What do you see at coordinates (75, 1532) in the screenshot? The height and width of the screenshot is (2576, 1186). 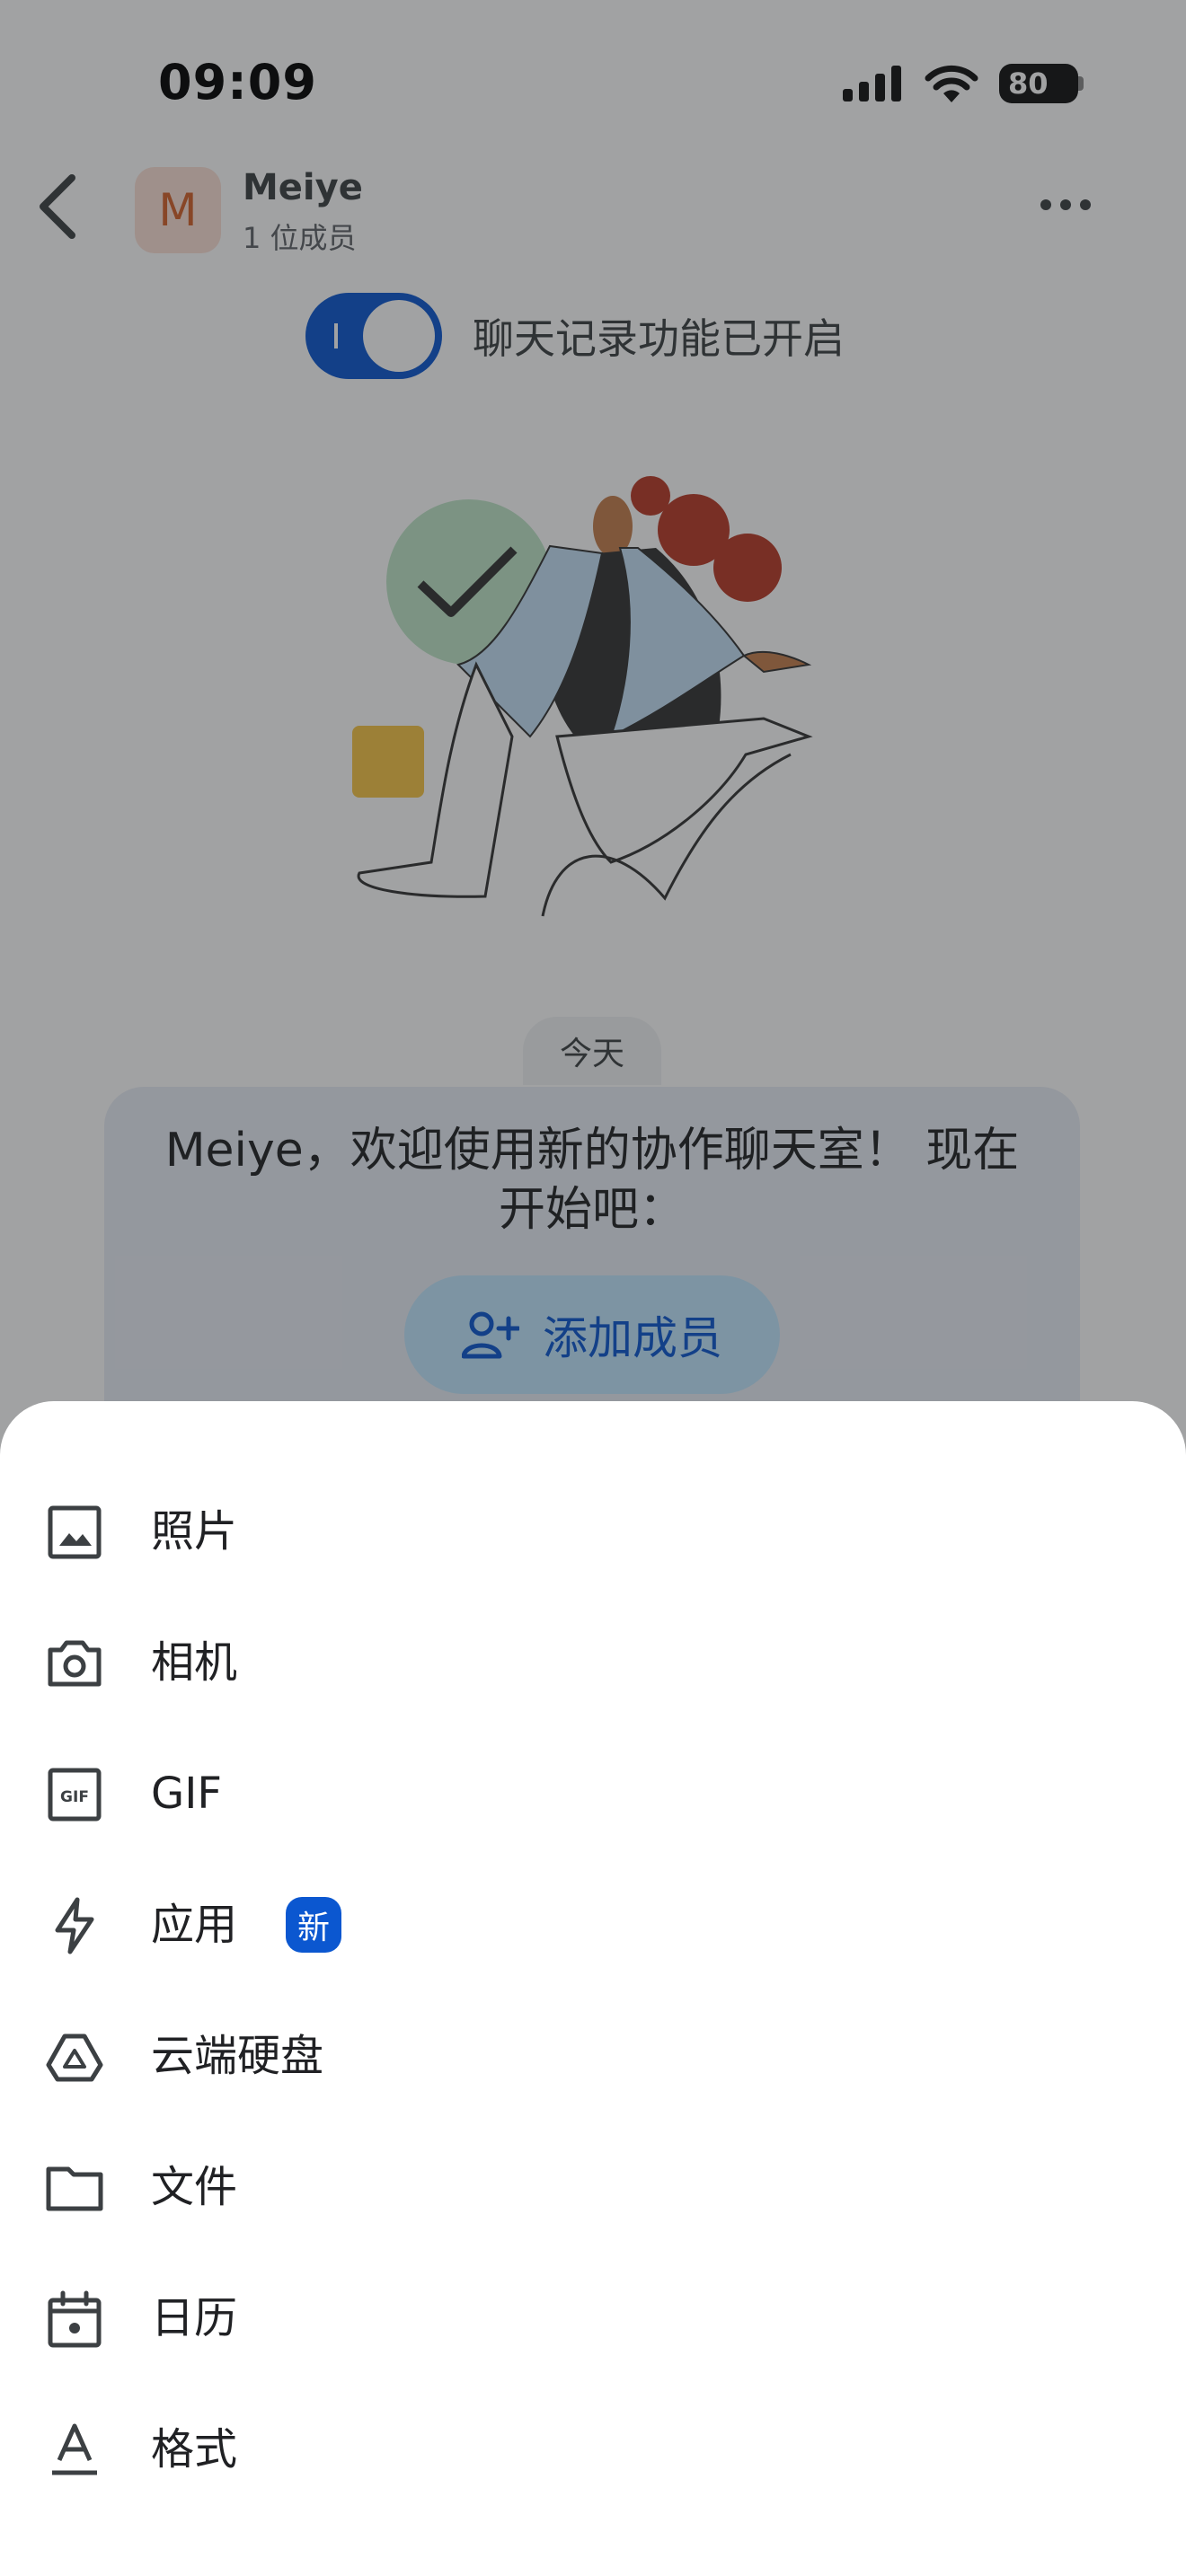 I see `image-icon` at bounding box center [75, 1532].